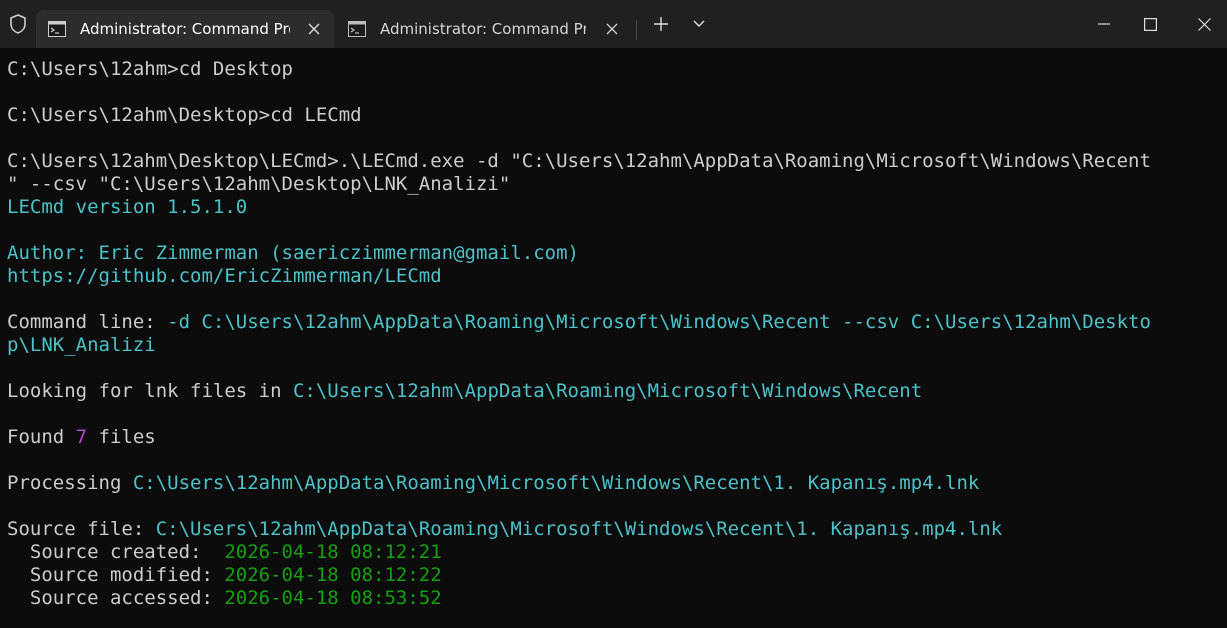 The image size is (1227, 628). I want to click on new-tab-button, so click(661, 24).